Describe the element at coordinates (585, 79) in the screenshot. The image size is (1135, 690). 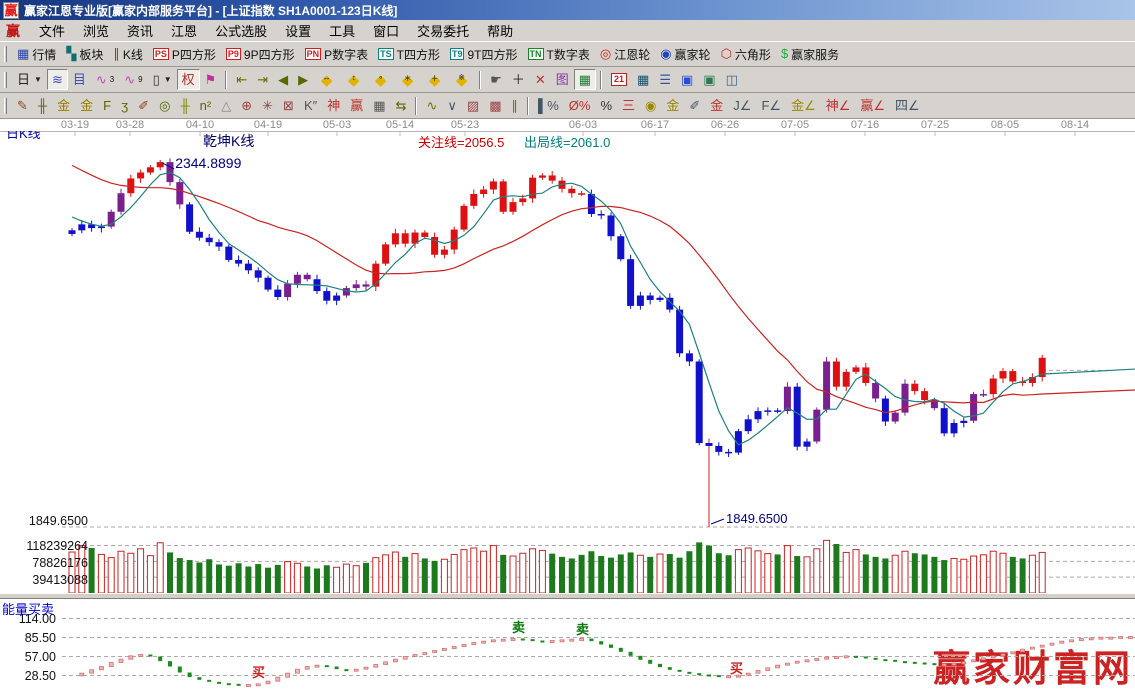
I see `nav-grid-toggle: ▦` at that location.